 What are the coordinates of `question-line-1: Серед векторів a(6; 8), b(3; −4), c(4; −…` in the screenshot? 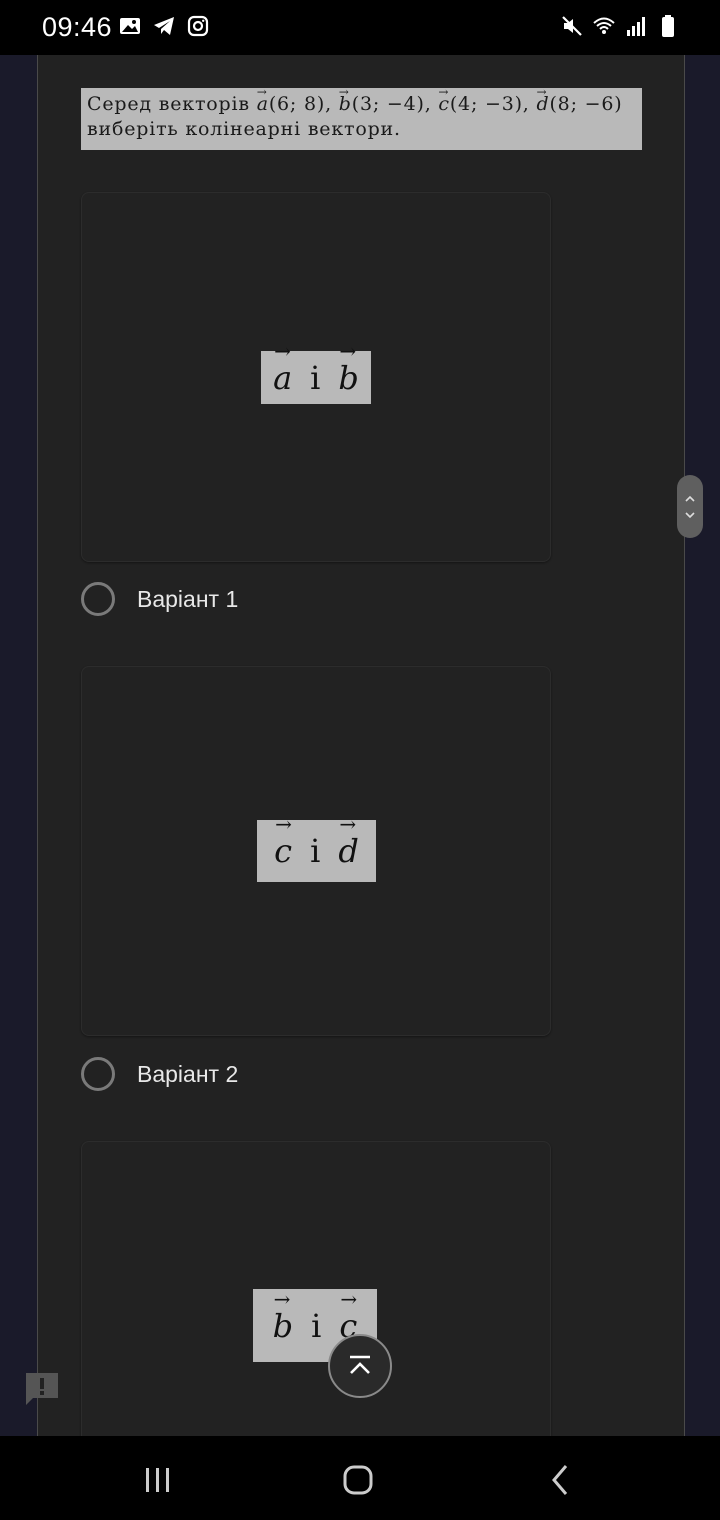 It's located at (361, 104).